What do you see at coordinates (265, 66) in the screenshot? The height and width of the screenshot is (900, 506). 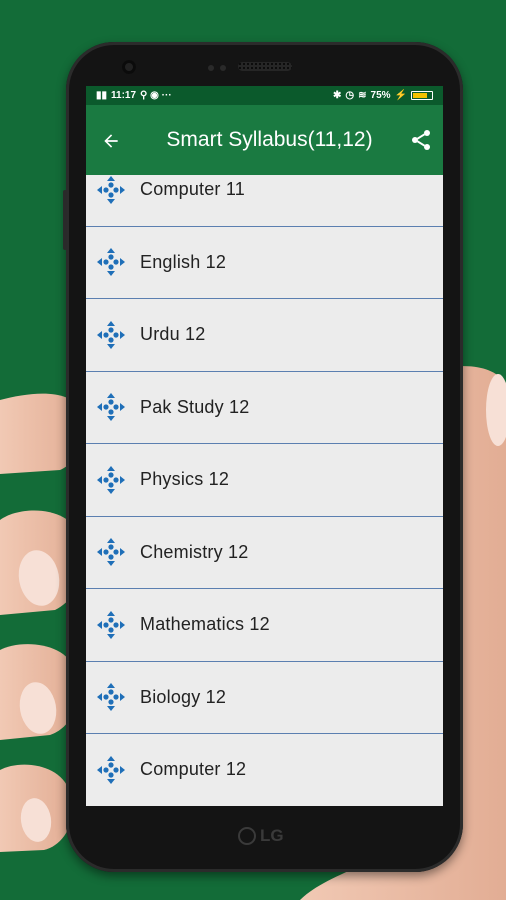 I see `earpiece-speaker` at bounding box center [265, 66].